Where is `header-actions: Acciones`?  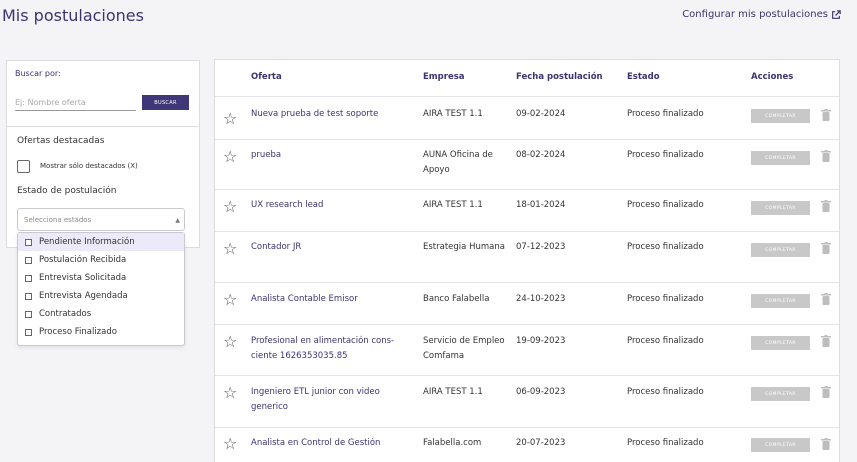
header-actions: Acciones is located at coordinates (772, 77).